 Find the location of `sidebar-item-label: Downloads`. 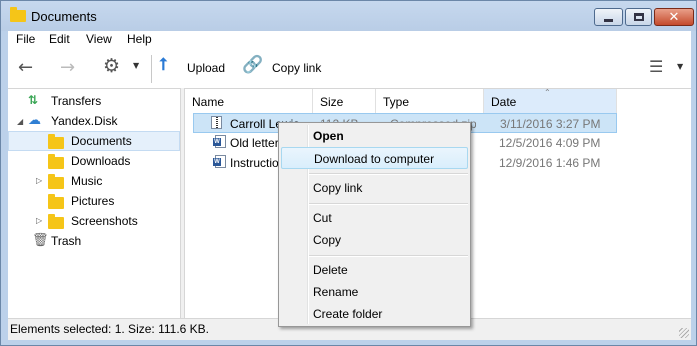

sidebar-item-label: Downloads is located at coordinates (101, 161).